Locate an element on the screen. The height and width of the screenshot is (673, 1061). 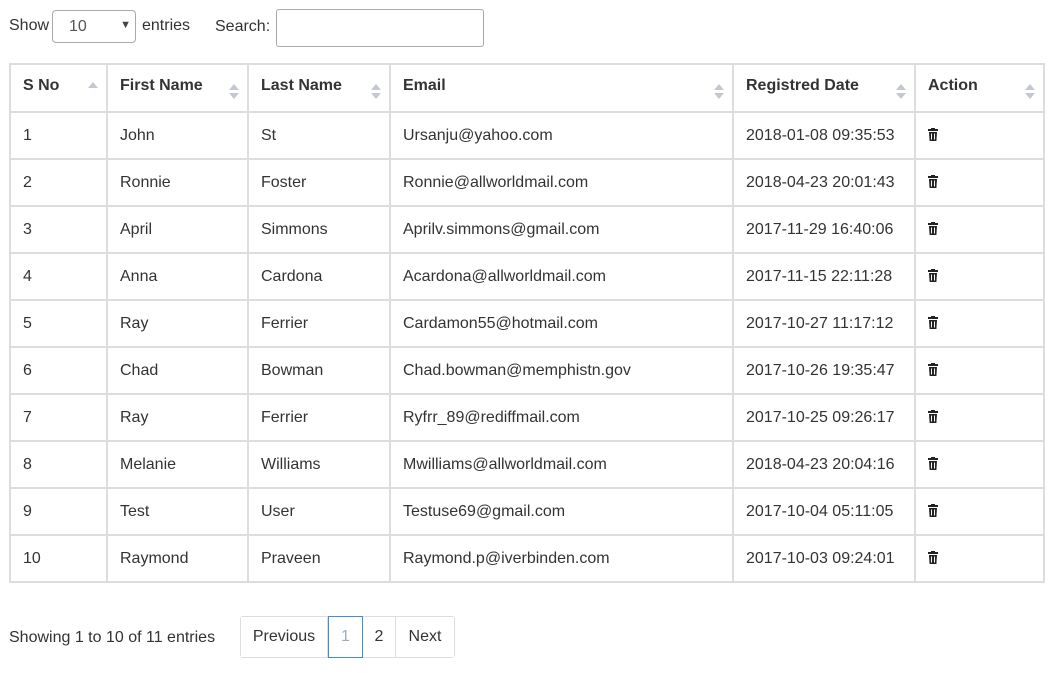
cell-email: Acardona@allworldmail.com is located at coordinates (561, 276).